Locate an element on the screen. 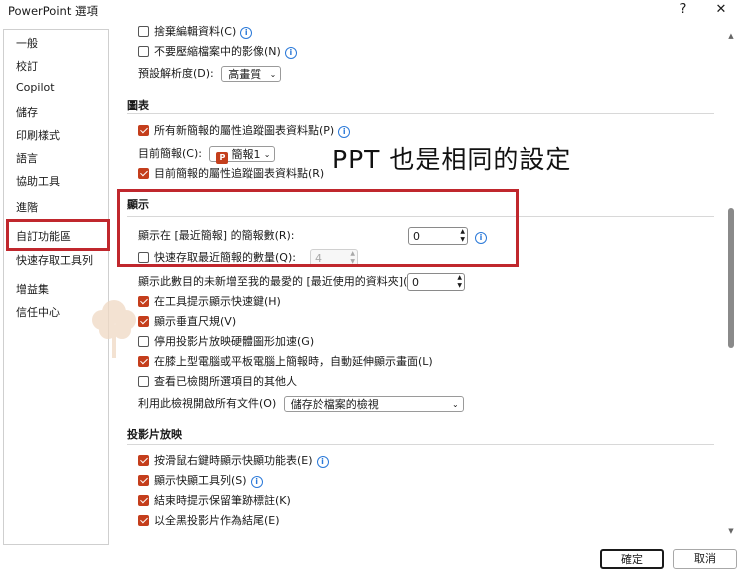  vertical-scrollbar: ▲ ▼ is located at coordinates (731, 283).